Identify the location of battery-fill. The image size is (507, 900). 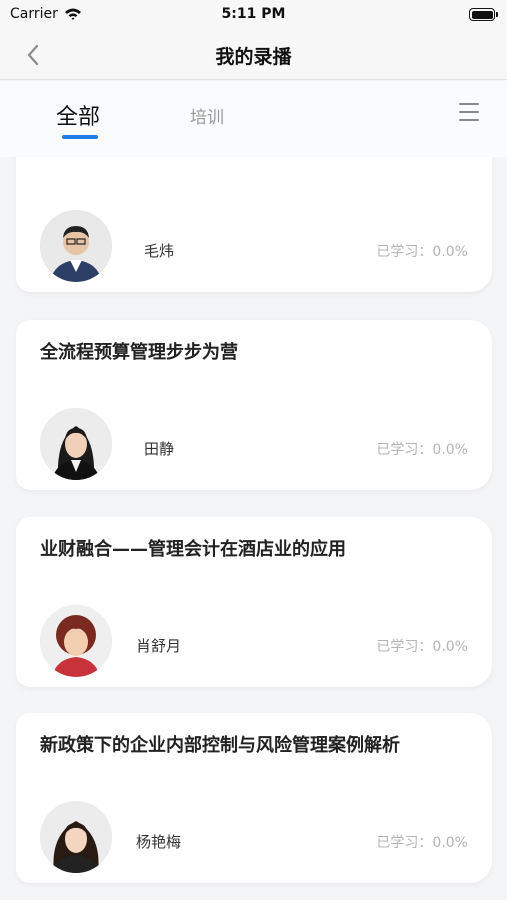
(482, 14).